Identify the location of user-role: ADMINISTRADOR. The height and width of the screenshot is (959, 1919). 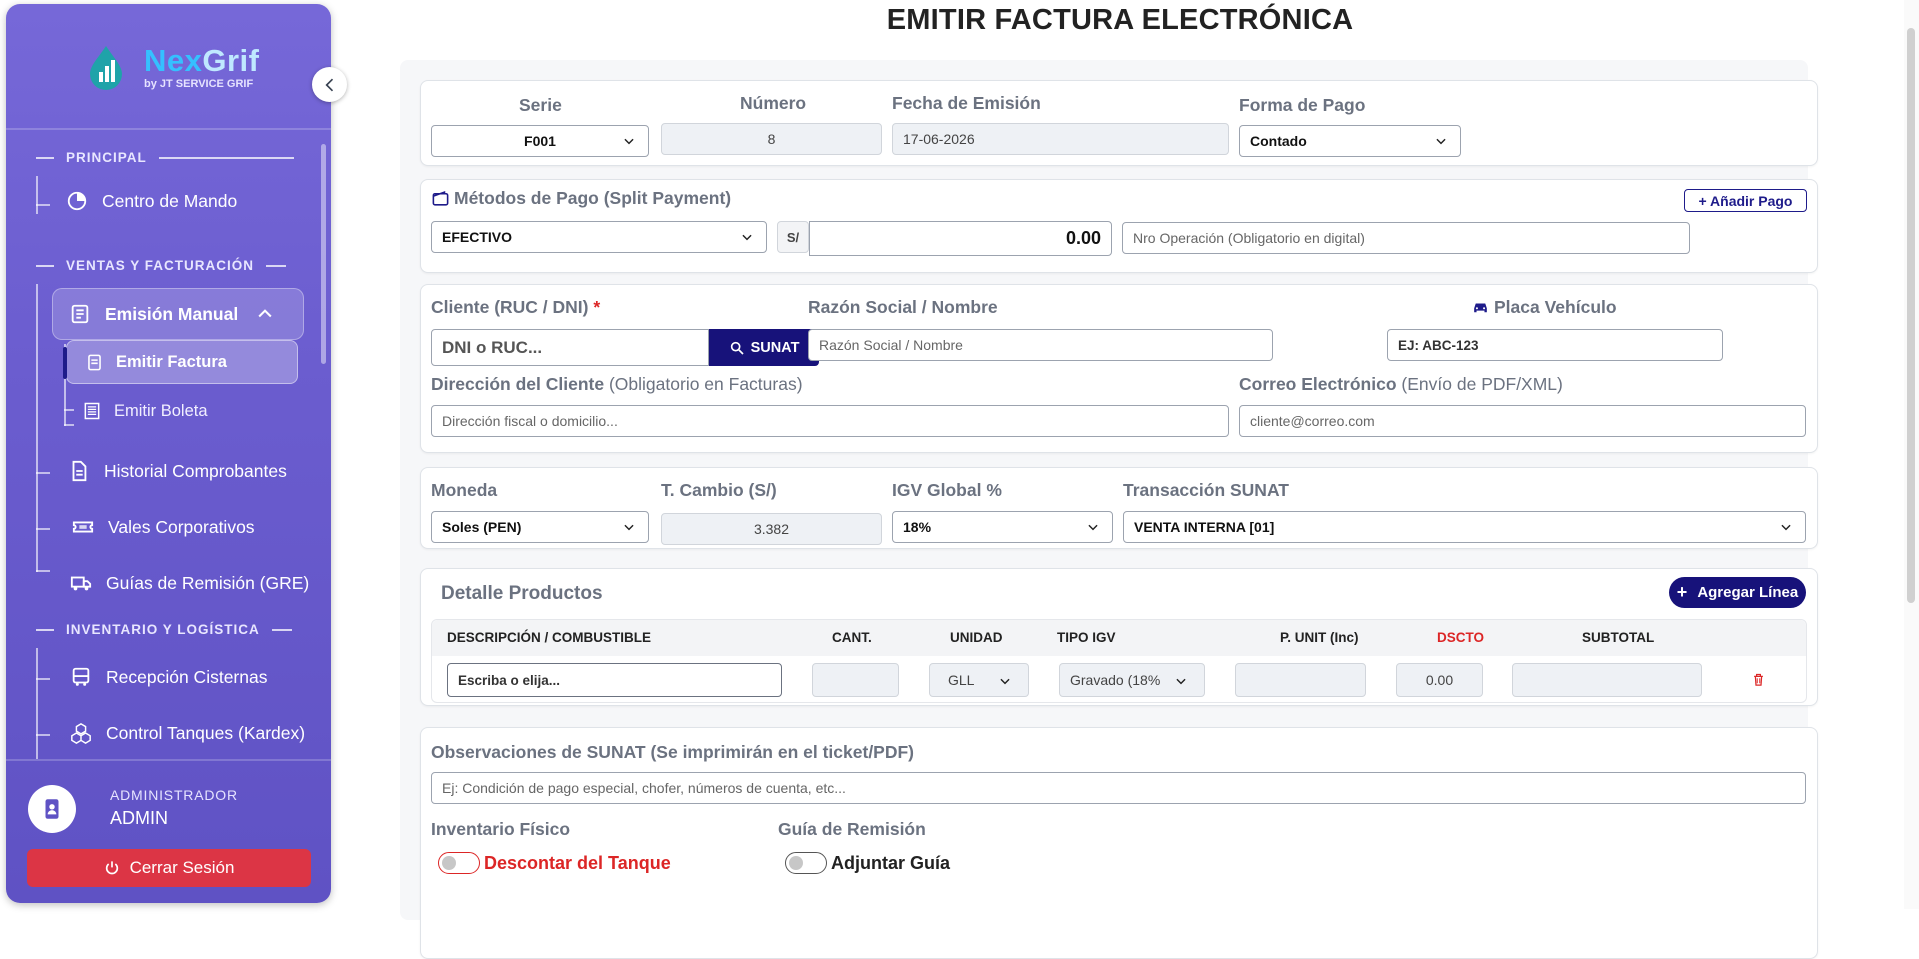
(174, 795).